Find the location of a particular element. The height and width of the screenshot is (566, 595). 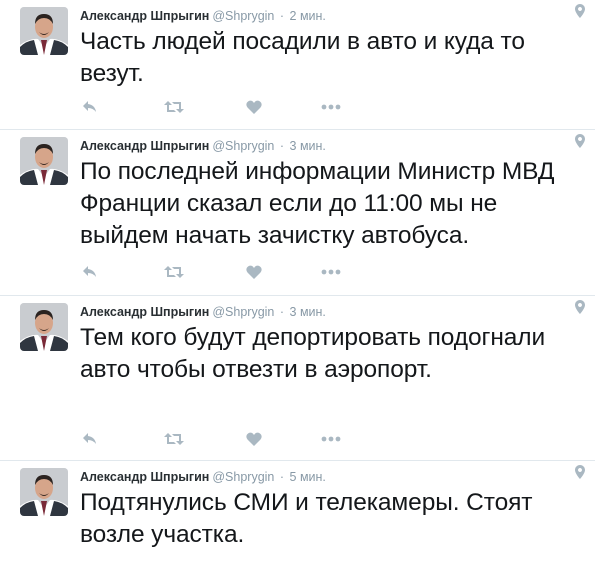

timestamp: 5 мин. is located at coordinates (308, 477).